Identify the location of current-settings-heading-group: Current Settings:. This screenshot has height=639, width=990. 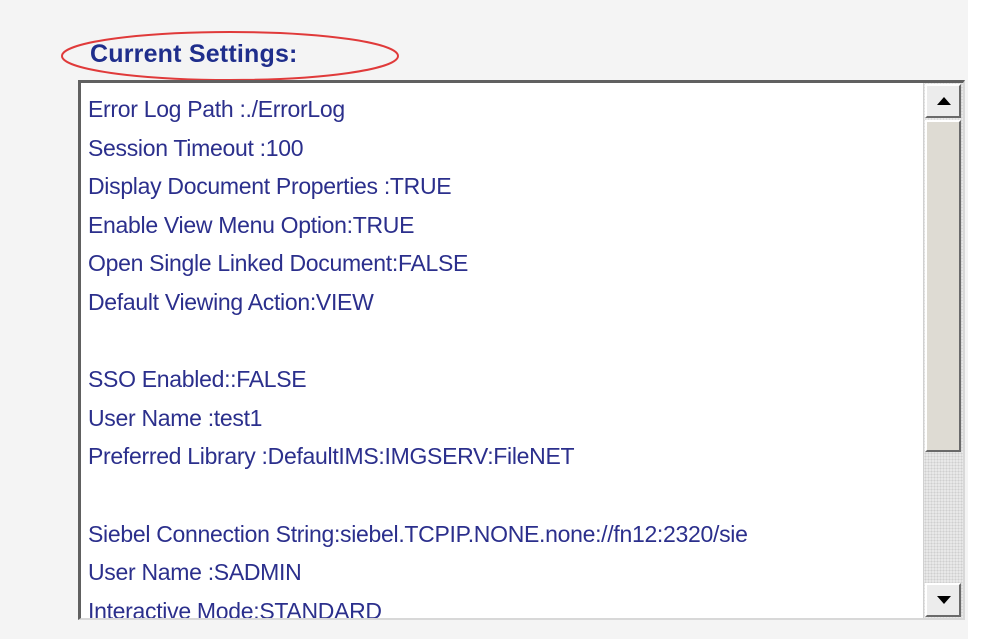
(230, 56).